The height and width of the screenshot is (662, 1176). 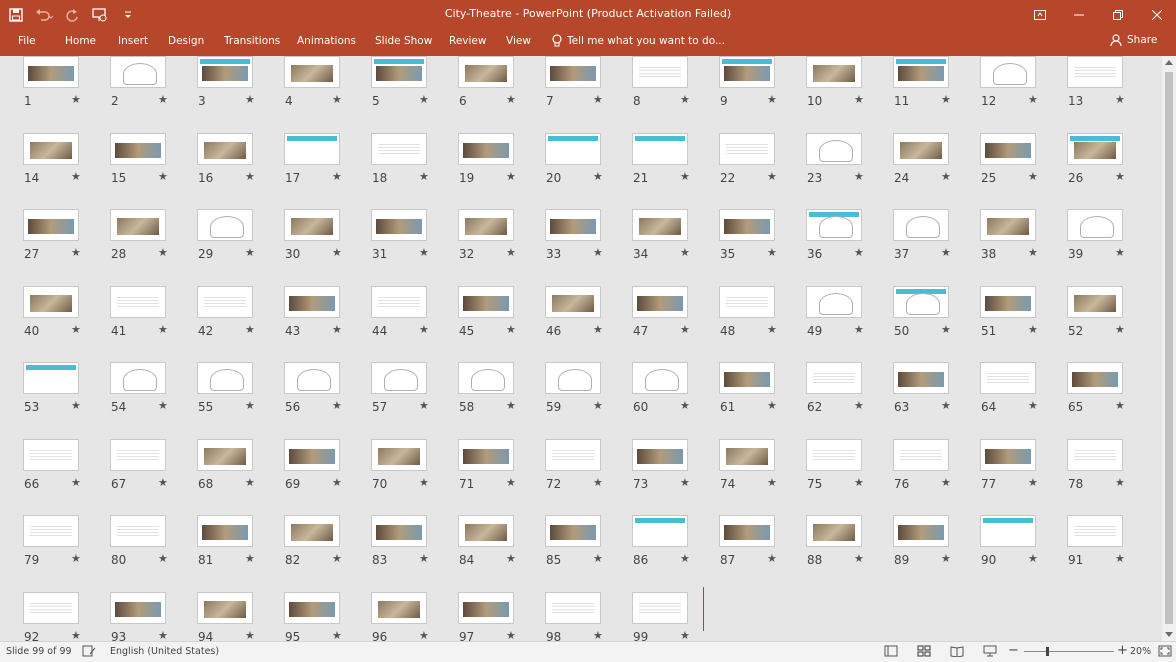 I want to click on proofing-icon, so click(x=89, y=651).